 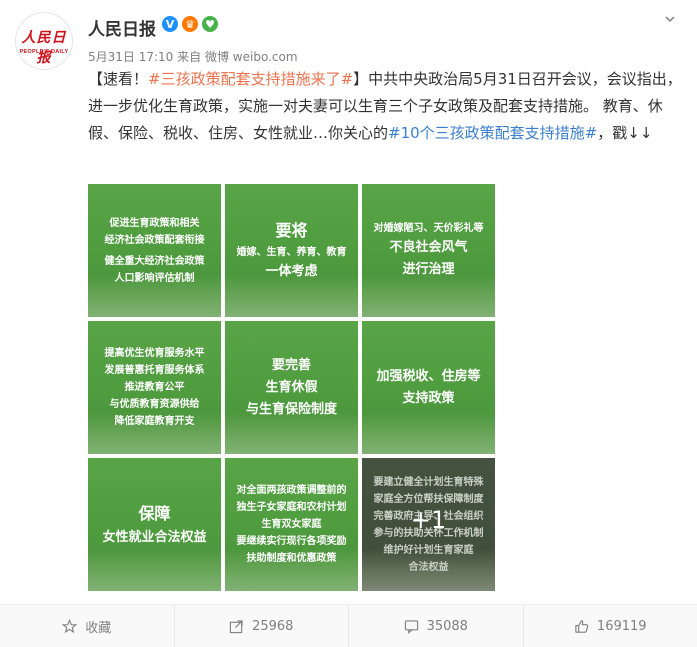 I want to click on comment-icon, so click(x=411, y=626).